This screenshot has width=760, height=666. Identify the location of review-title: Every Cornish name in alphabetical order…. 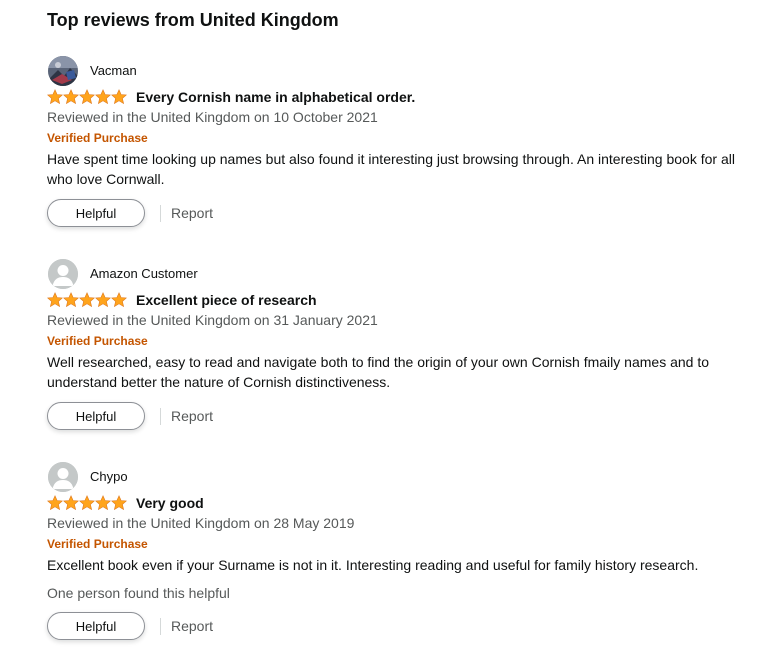
(275, 97).